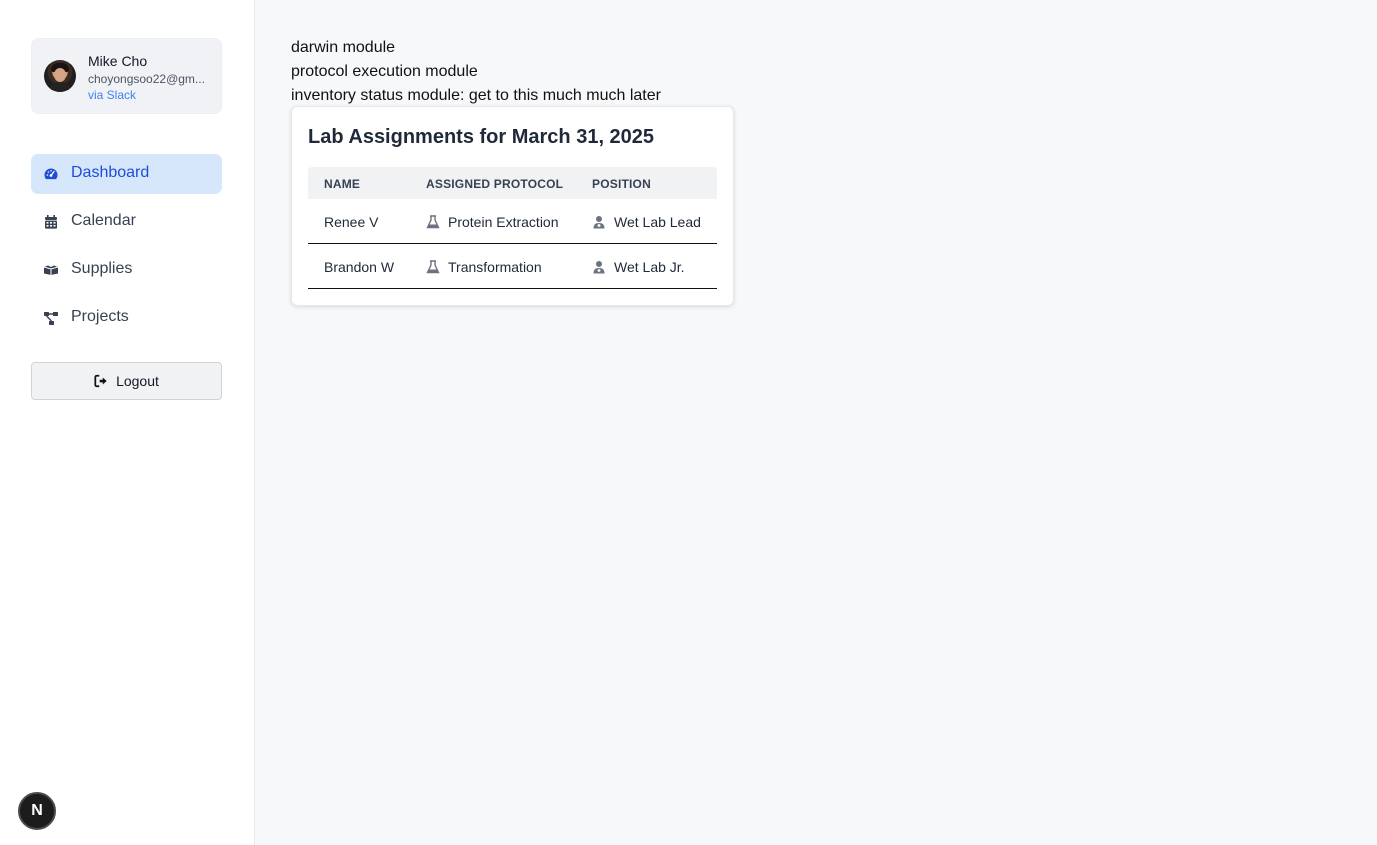 The width and height of the screenshot is (1377, 845). Describe the element at coordinates (384, 71) in the screenshot. I see `note-line: protocol execution module` at that location.